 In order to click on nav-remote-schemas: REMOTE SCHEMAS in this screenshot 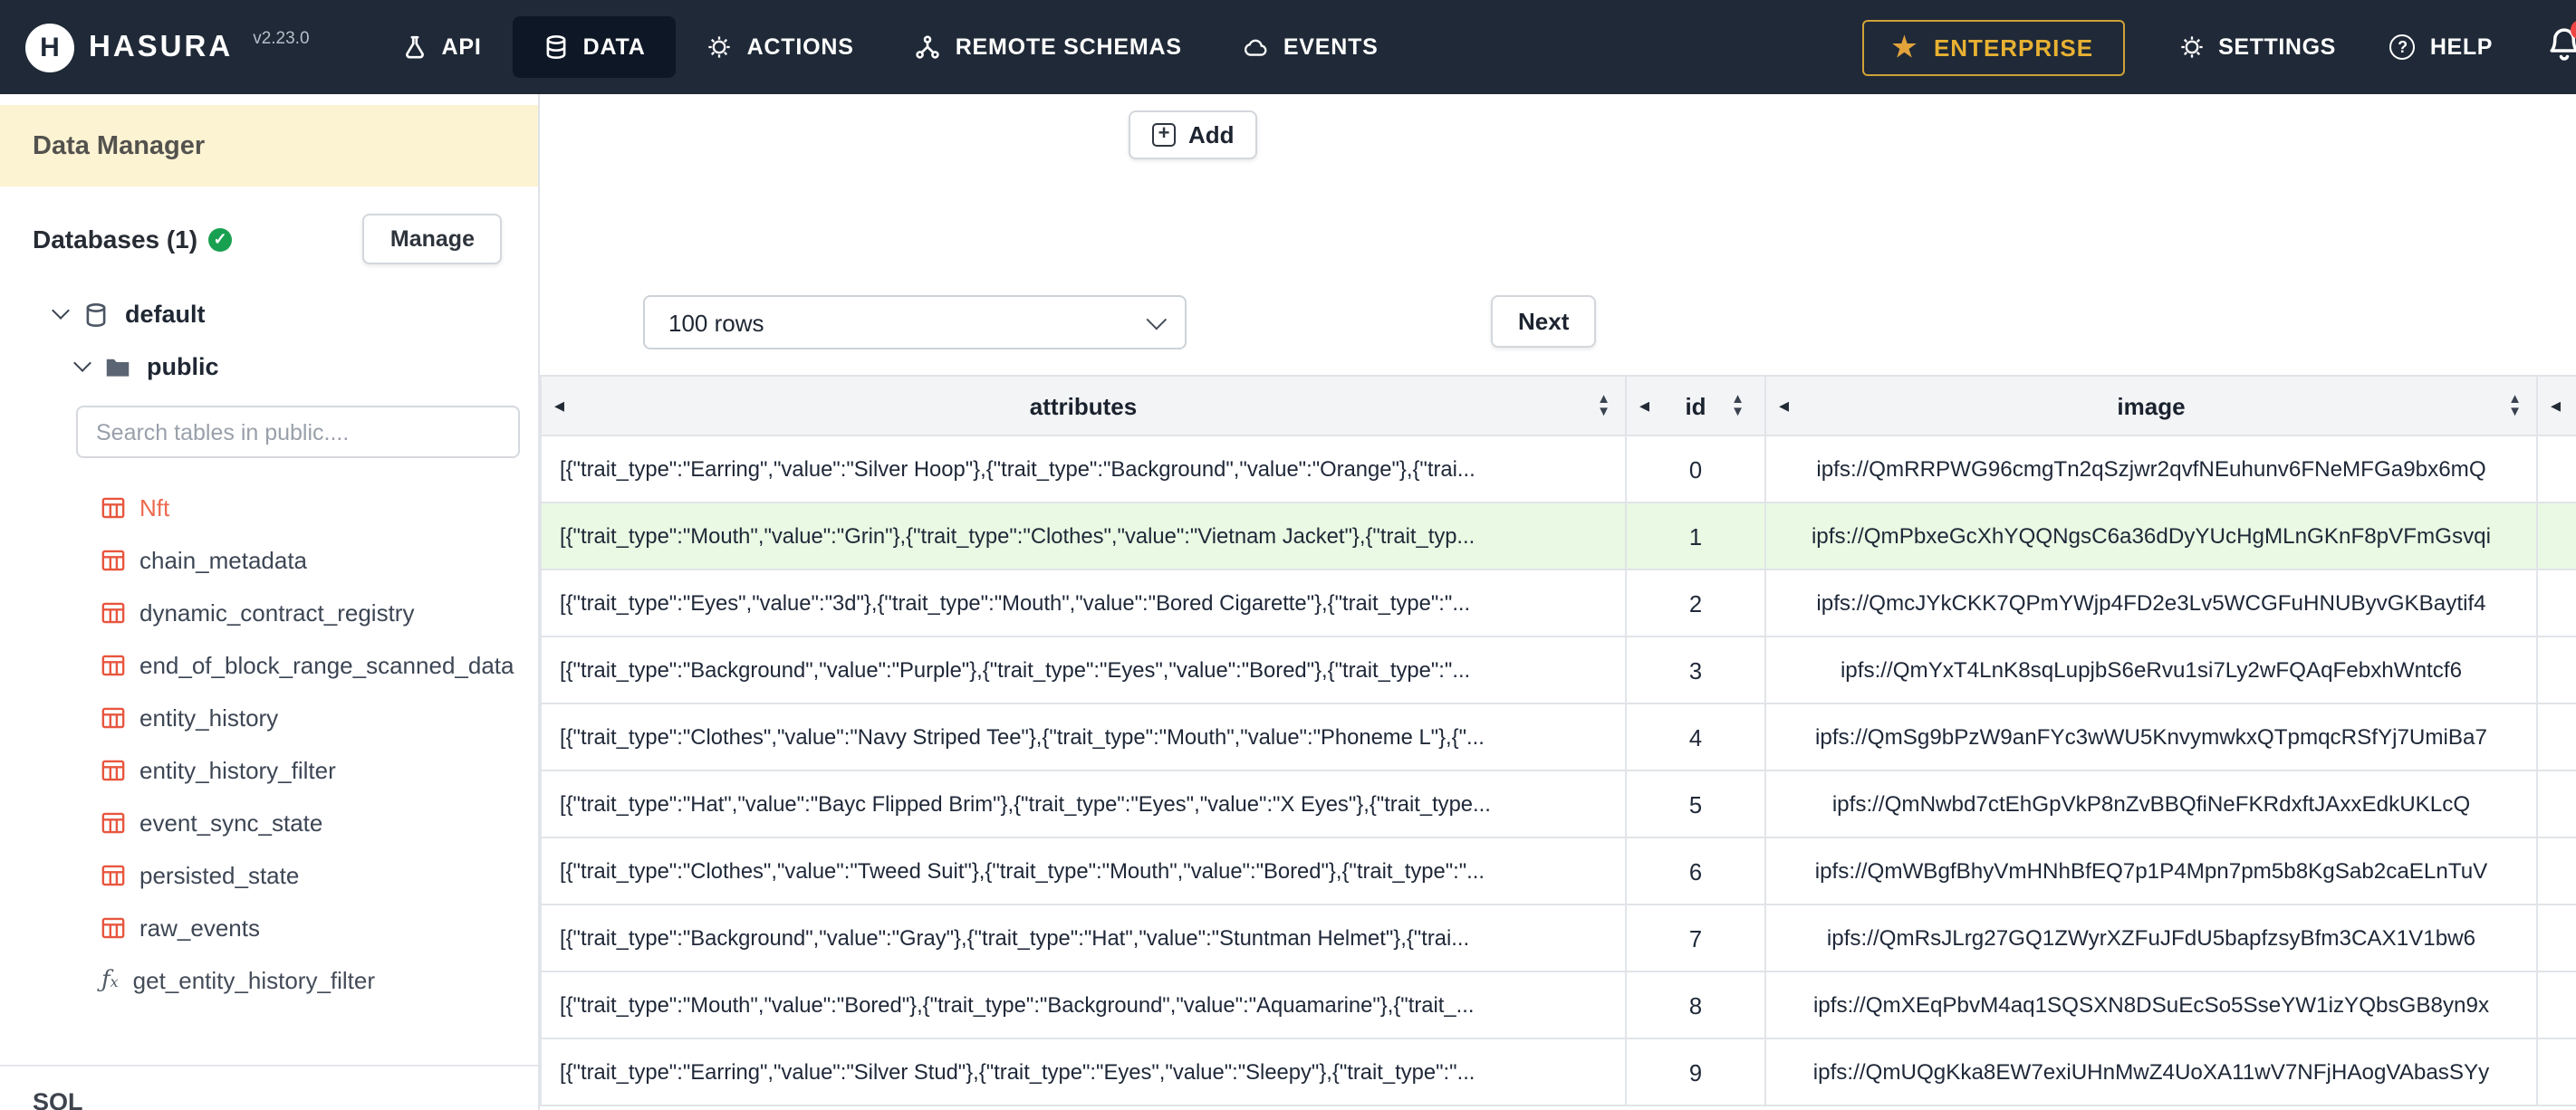, I will do `click(1049, 47)`.